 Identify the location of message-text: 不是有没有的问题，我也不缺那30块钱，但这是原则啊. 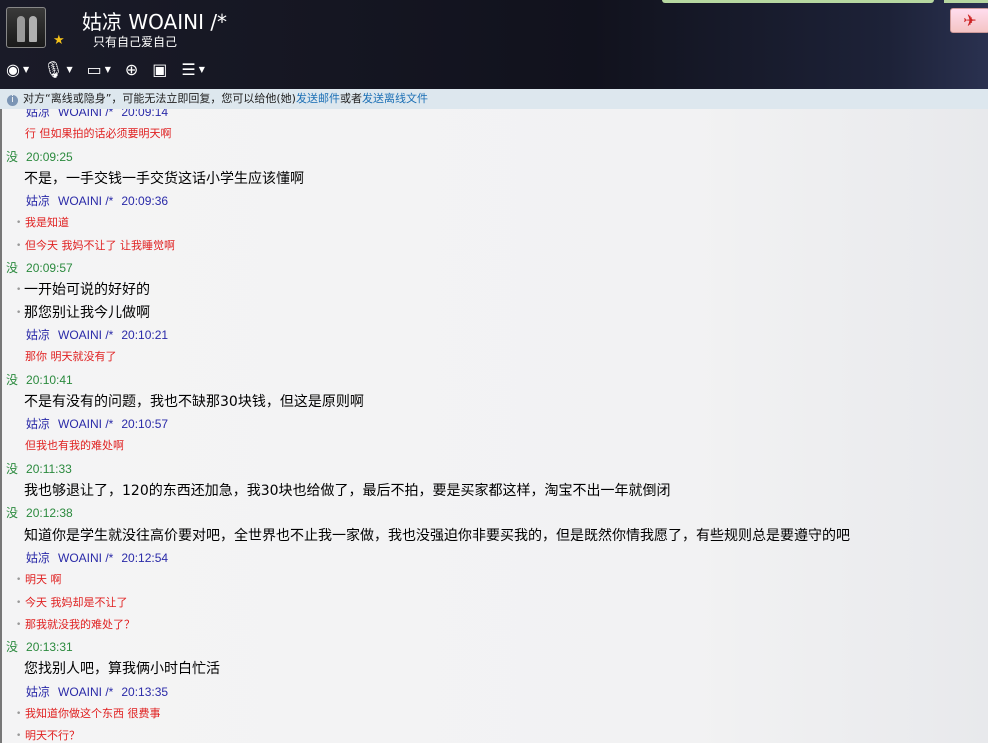
(194, 401).